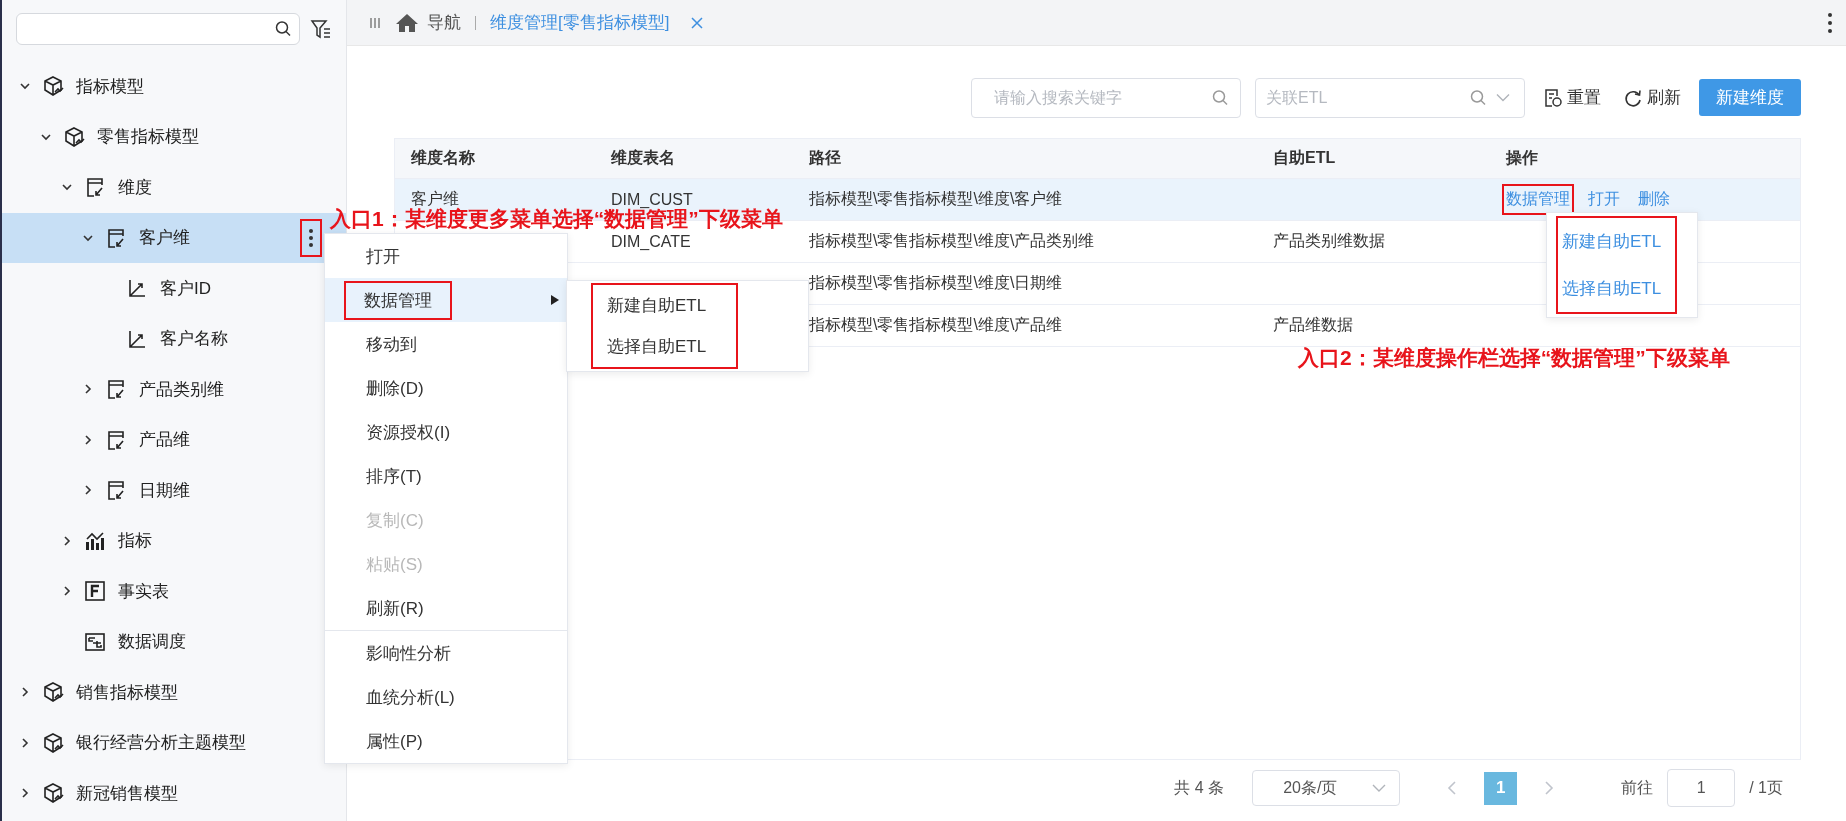 This screenshot has width=1846, height=821. I want to click on tree-item-label: 维度, so click(135, 187).